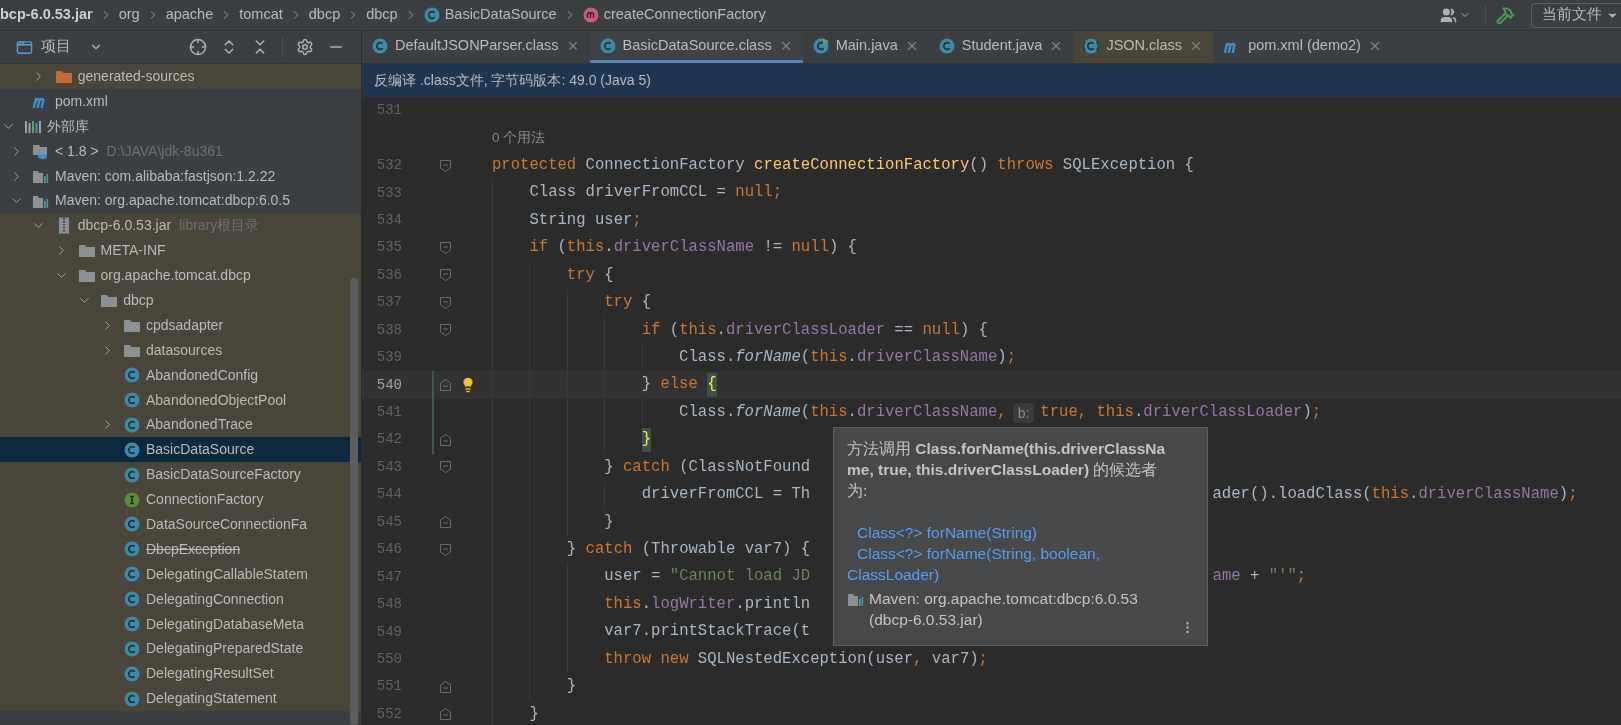 The image size is (1621, 725). What do you see at coordinates (124, 226) in the screenshot?
I see `file-name: dbcp-6.0.53.jar` at bounding box center [124, 226].